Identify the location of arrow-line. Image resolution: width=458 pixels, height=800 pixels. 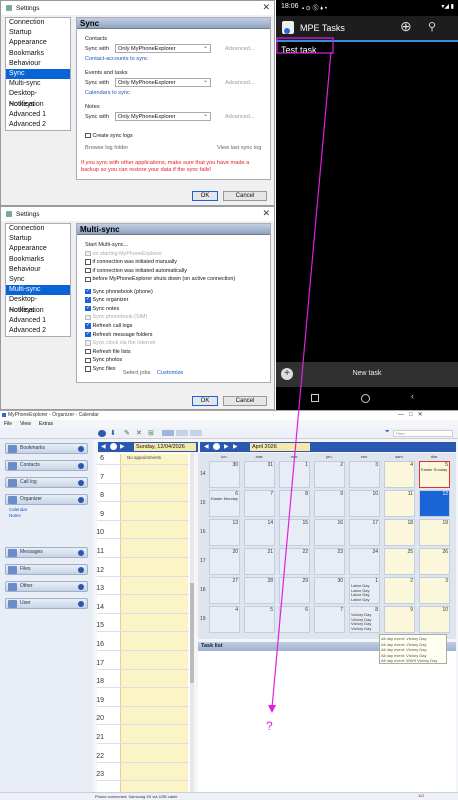
(301, 380).